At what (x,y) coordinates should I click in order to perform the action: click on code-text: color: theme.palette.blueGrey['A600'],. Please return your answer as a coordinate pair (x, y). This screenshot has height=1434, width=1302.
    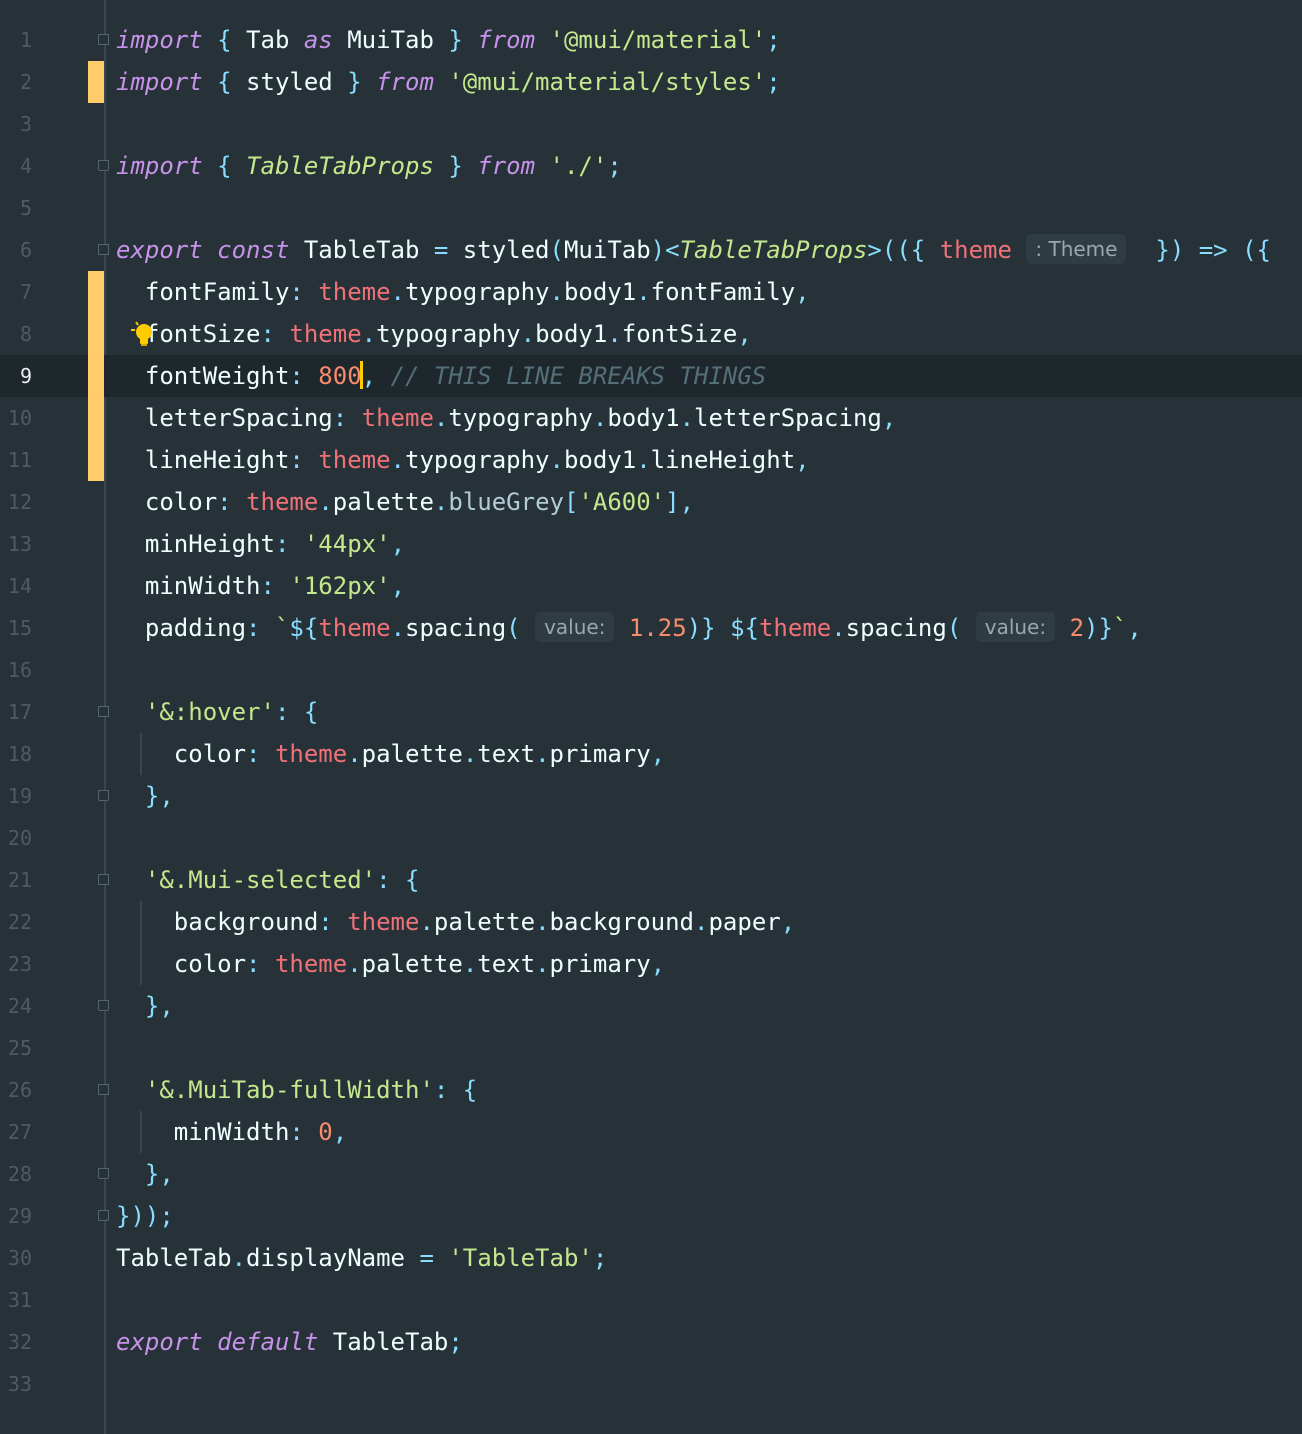
    Looking at the image, I should click on (405, 502).